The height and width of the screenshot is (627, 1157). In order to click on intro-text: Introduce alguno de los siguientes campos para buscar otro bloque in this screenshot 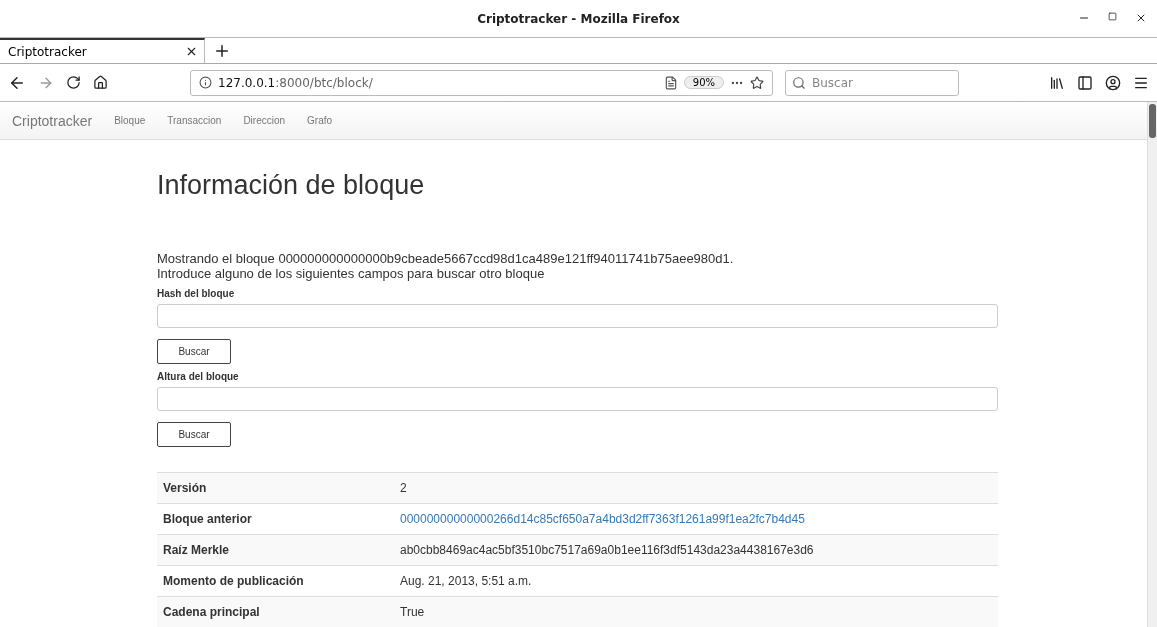, I will do `click(351, 273)`.